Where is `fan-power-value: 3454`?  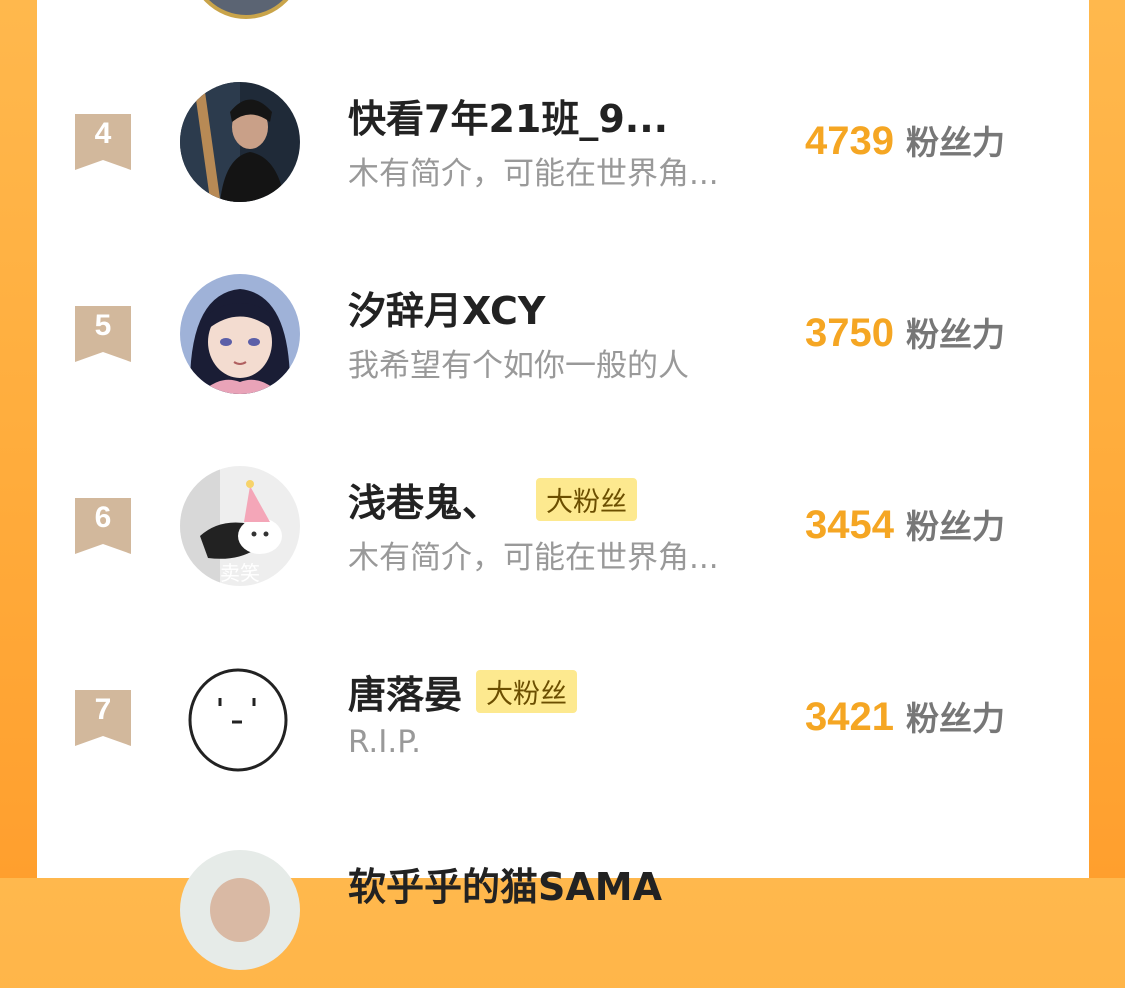 fan-power-value: 3454 is located at coordinates (849, 525).